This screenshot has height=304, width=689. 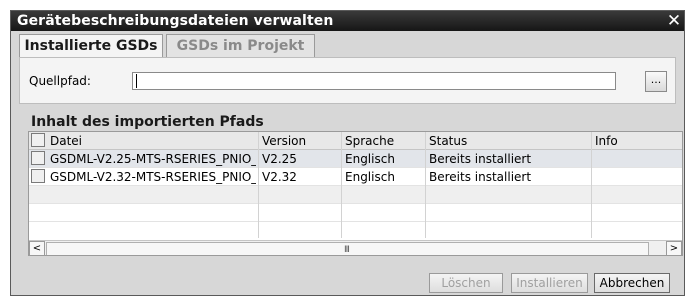 I want to click on column-header-version: Version, so click(x=284, y=141).